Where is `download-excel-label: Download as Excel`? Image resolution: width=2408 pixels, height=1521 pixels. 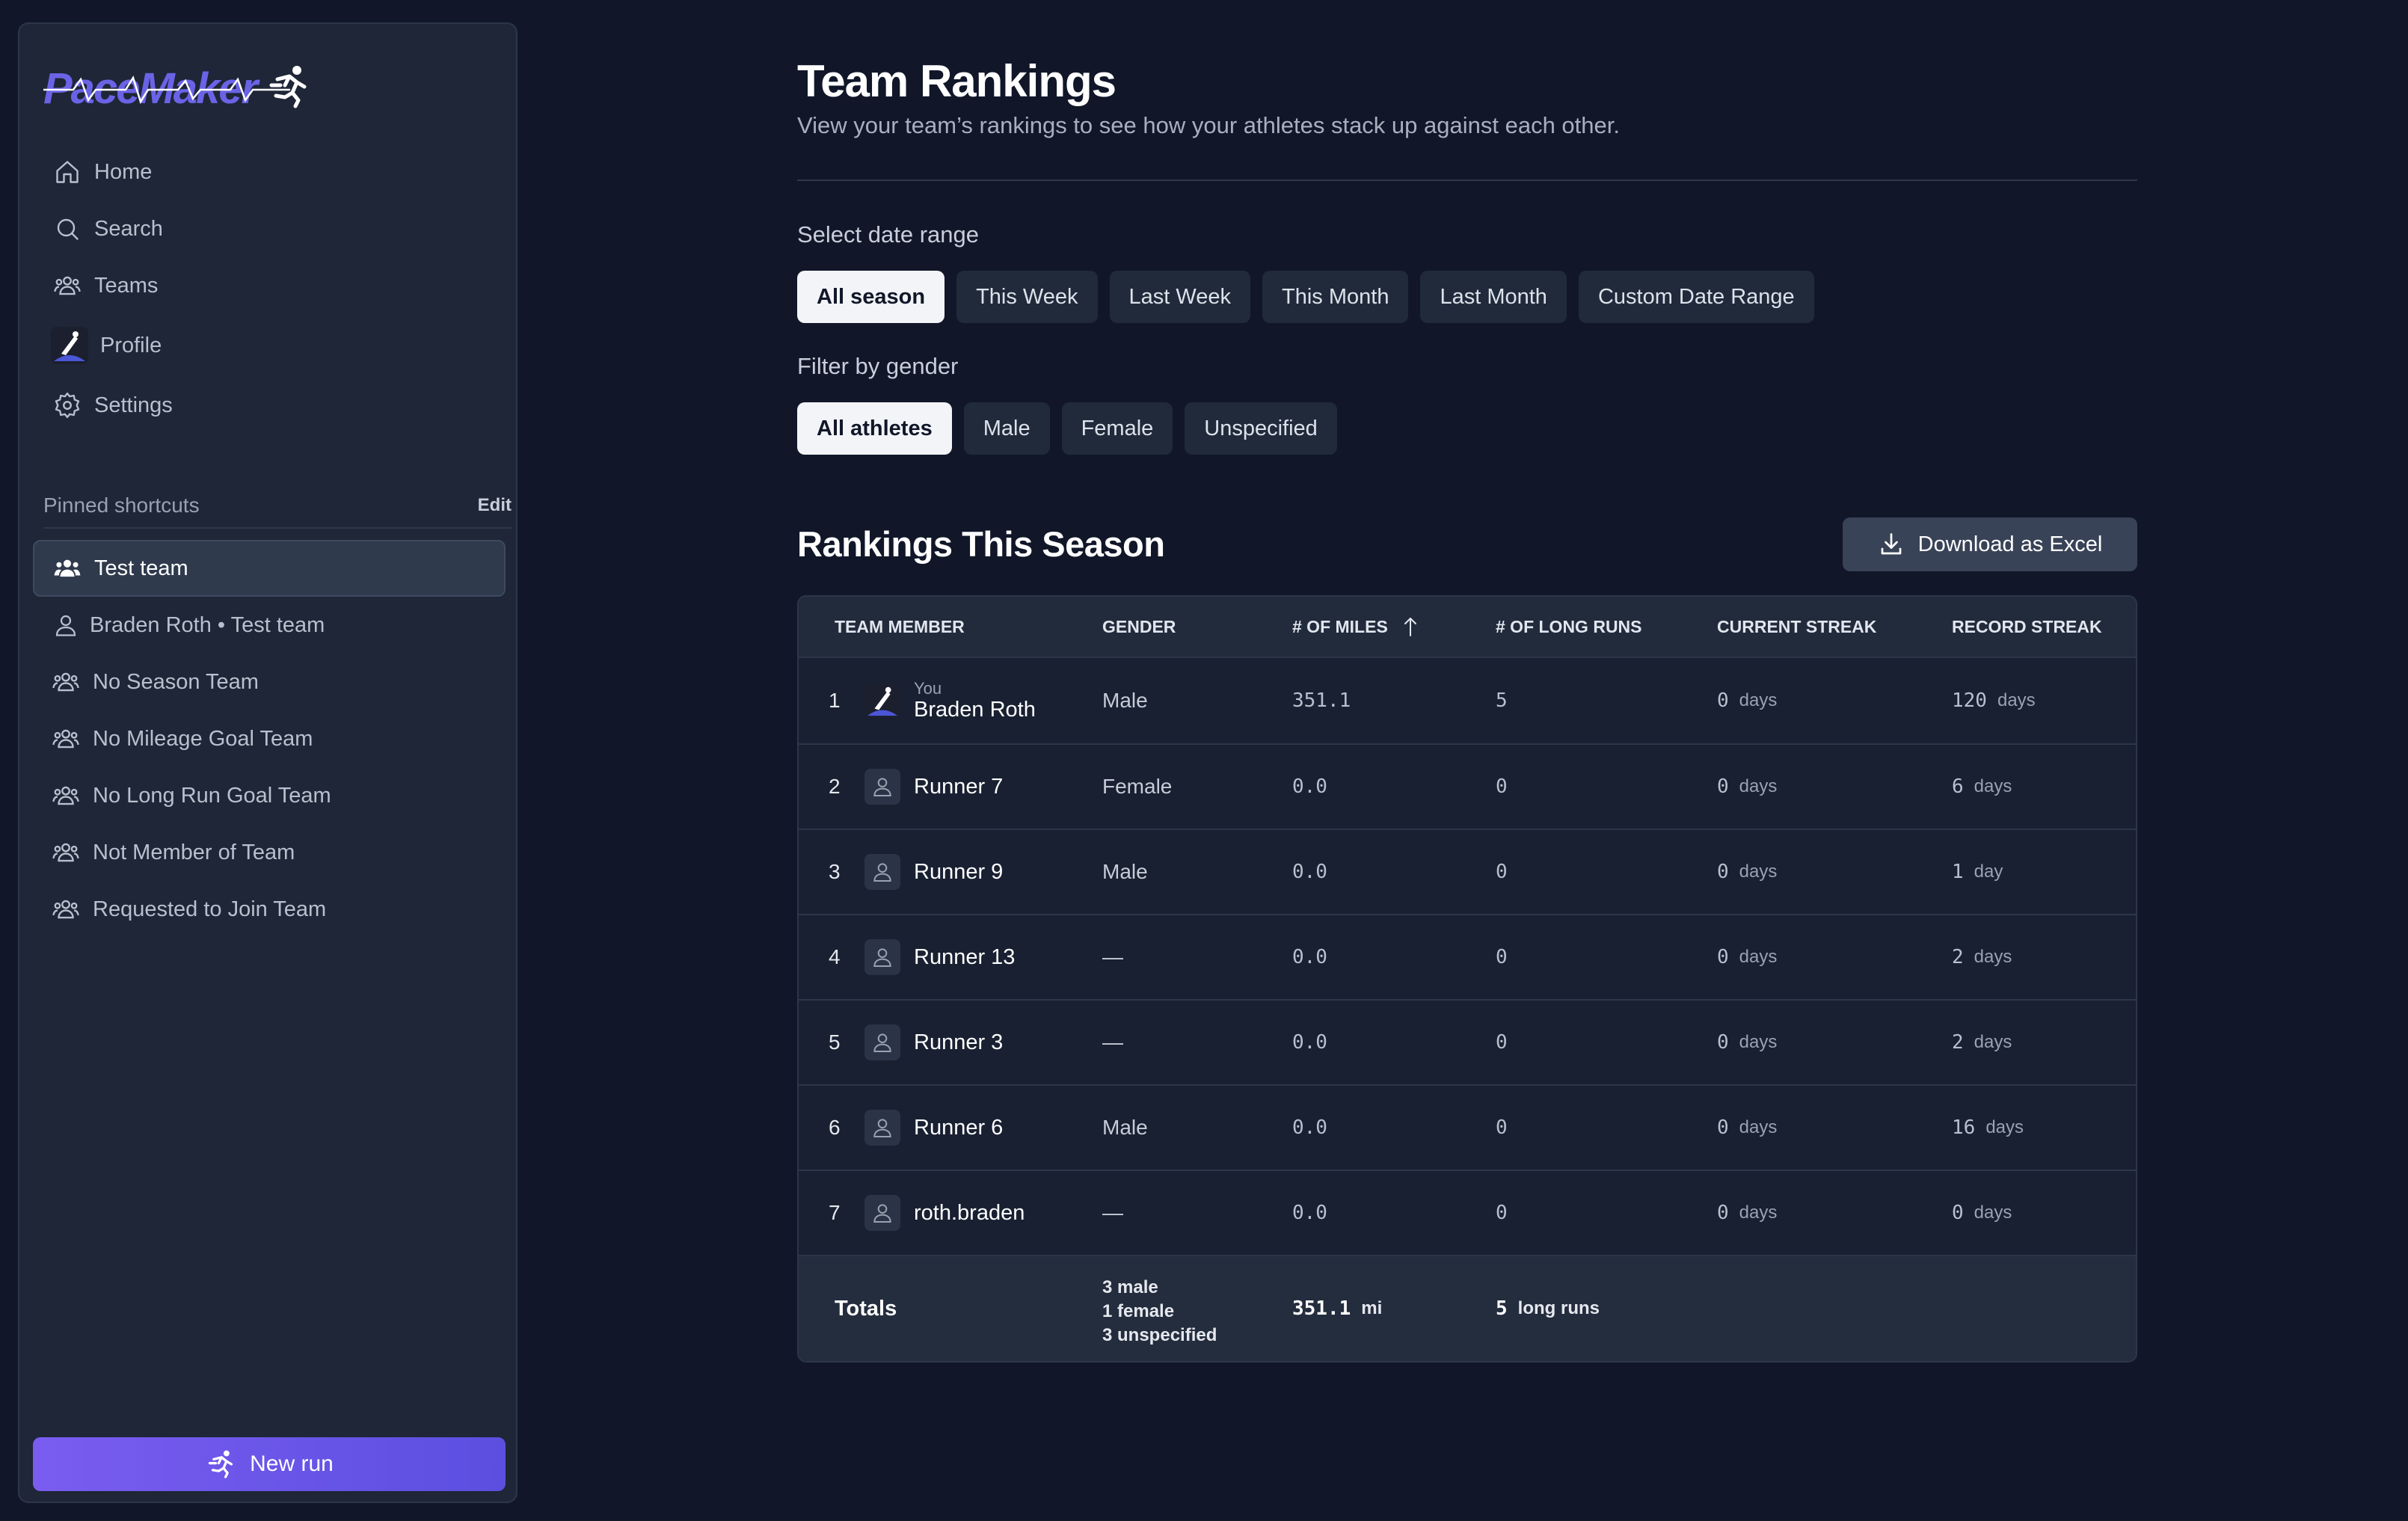 download-excel-label: Download as Excel is located at coordinates (2010, 544).